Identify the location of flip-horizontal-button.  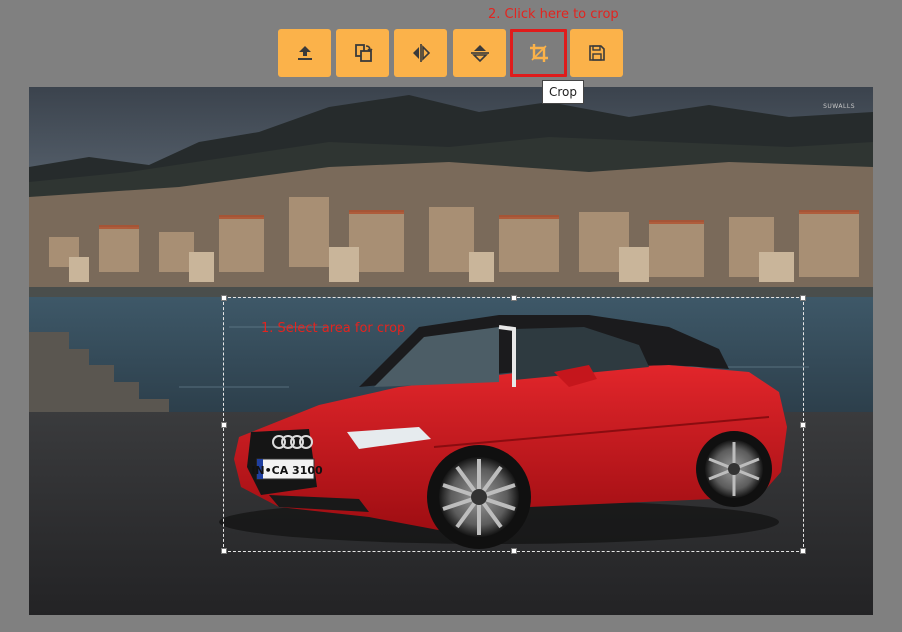
(420, 53).